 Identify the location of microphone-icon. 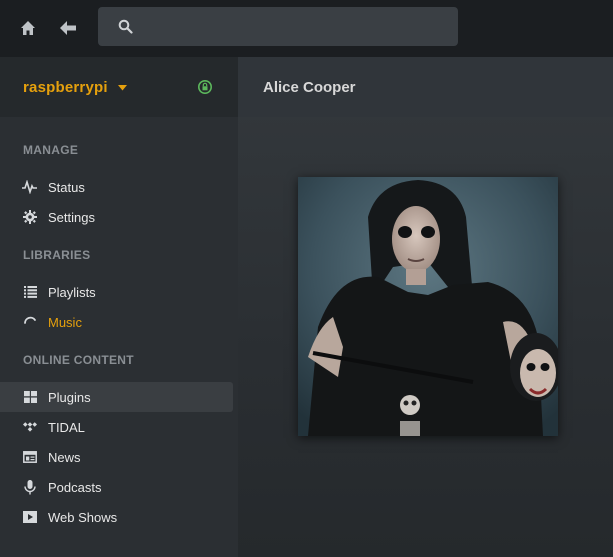
(30, 487).